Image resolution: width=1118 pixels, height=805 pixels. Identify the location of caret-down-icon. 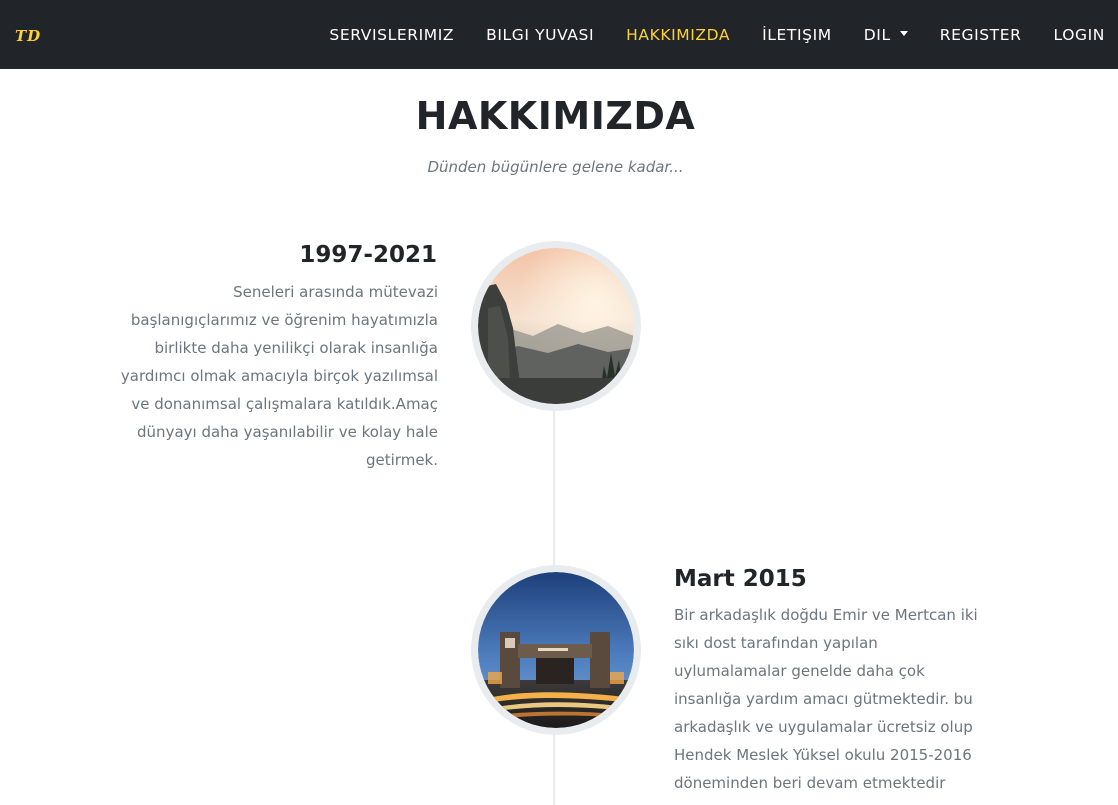
(903, 33).